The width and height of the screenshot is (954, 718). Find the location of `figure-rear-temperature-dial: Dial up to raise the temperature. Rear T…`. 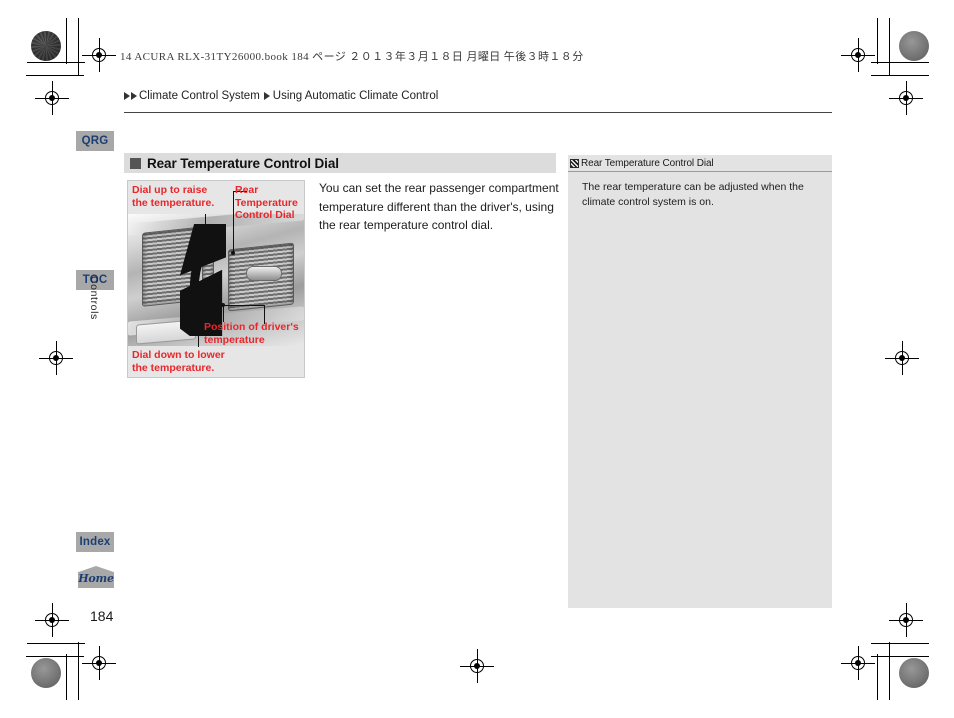

figure-rear-temperature-dial: Dial up to raise the temperature. Rear T… is located at coordinates (216, 279).